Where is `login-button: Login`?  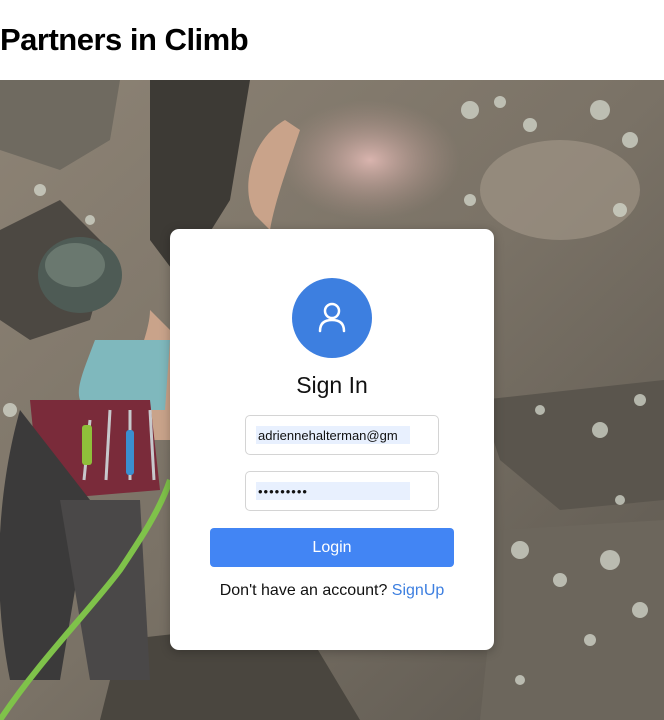 login-button: Login is located at coordinates (332, 547).